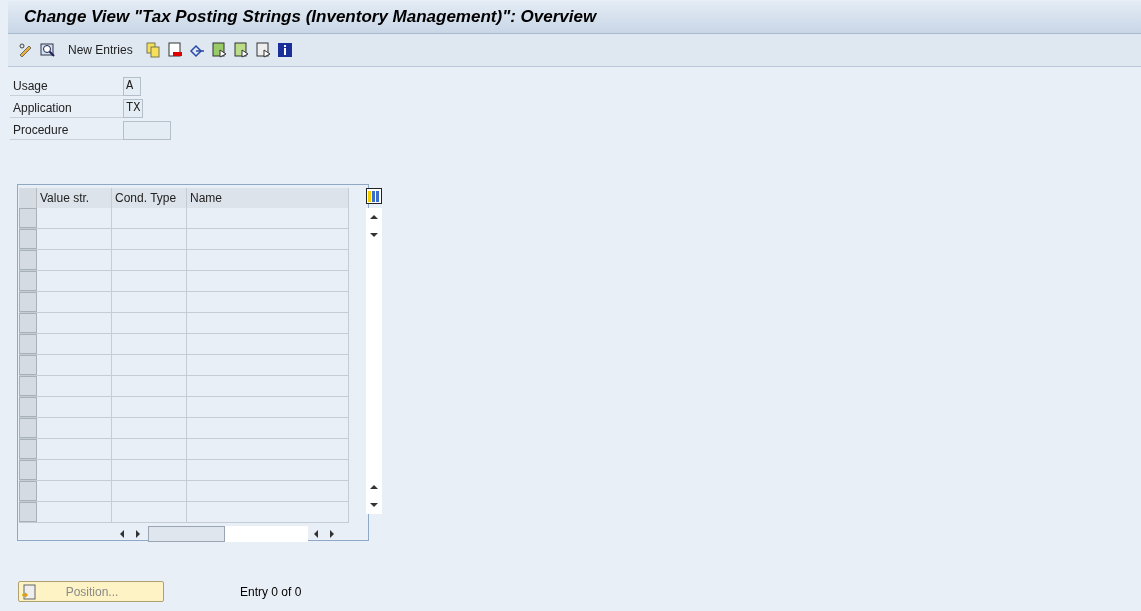 This screenshot has width=1141, height=611. I want to click on select-all-cell, so click(28, 198).